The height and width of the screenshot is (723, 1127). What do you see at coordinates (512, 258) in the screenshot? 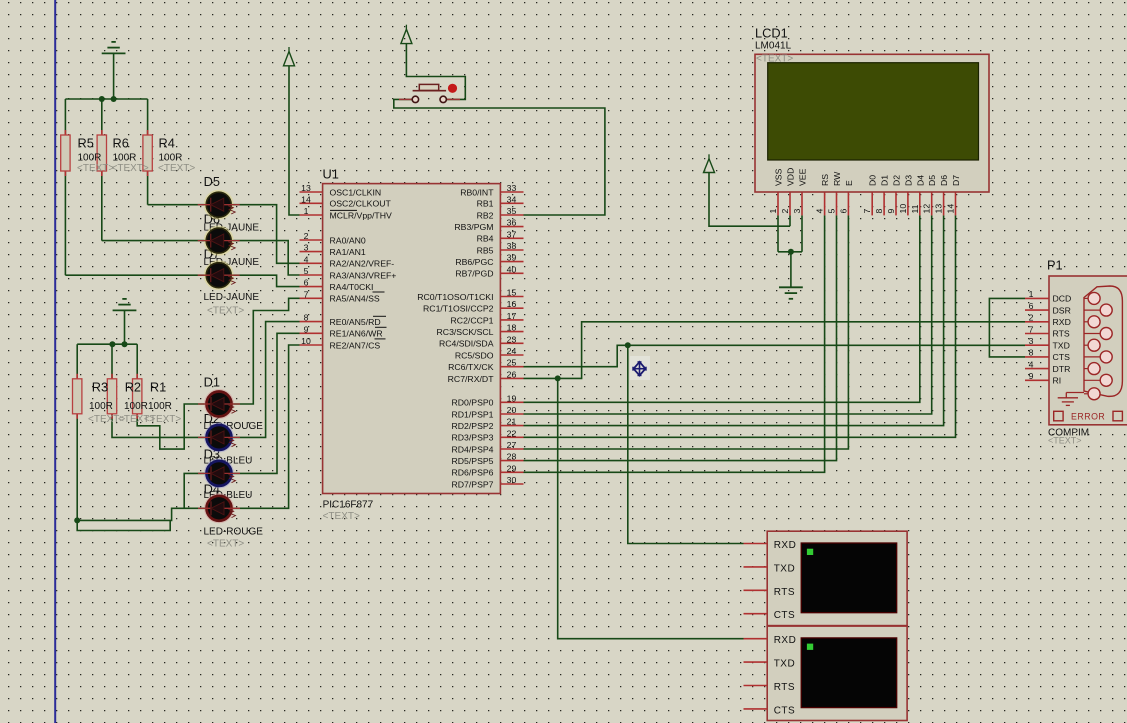
I see `svg-text: 39` at bounding box center [512, 258].